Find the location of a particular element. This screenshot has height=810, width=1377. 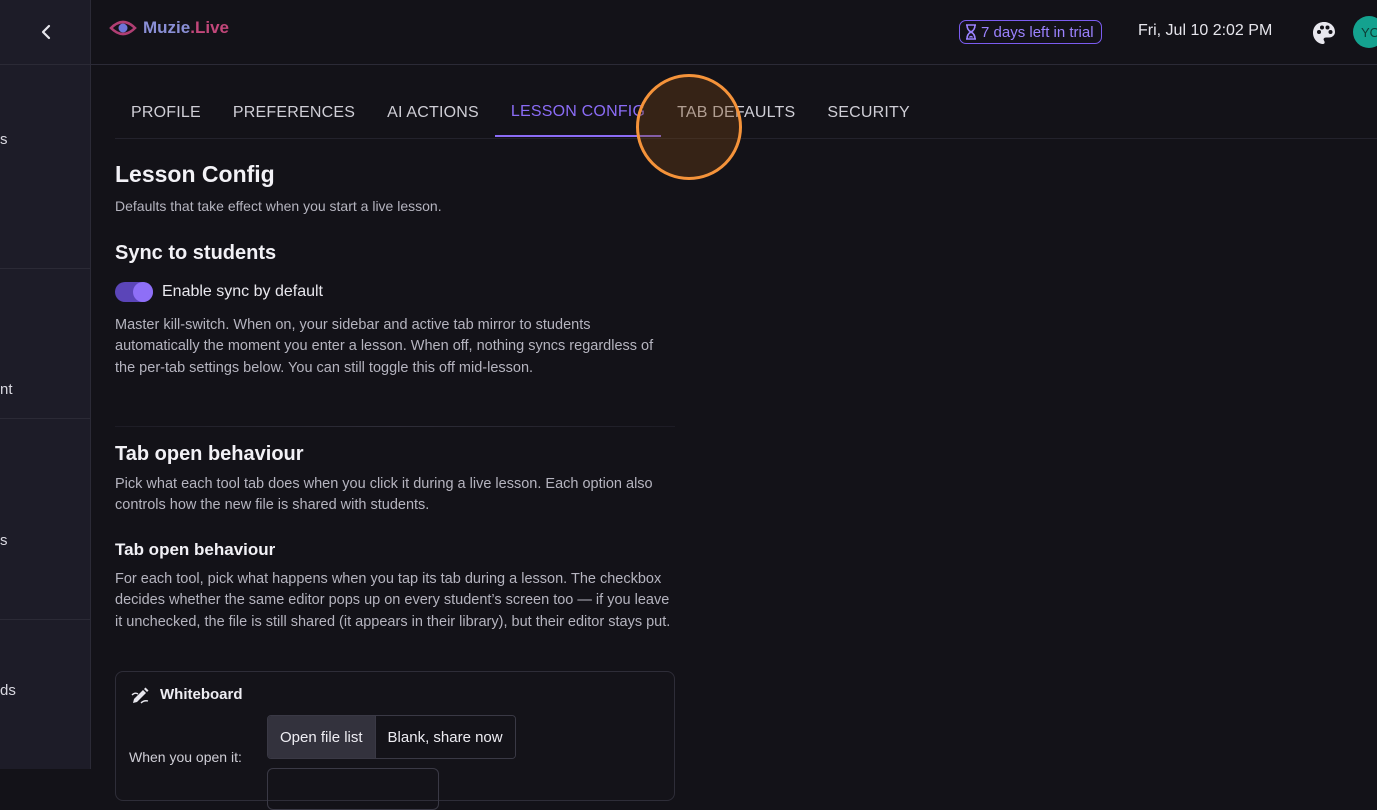

share-checkbox-field is located at coordinates (353, 789).